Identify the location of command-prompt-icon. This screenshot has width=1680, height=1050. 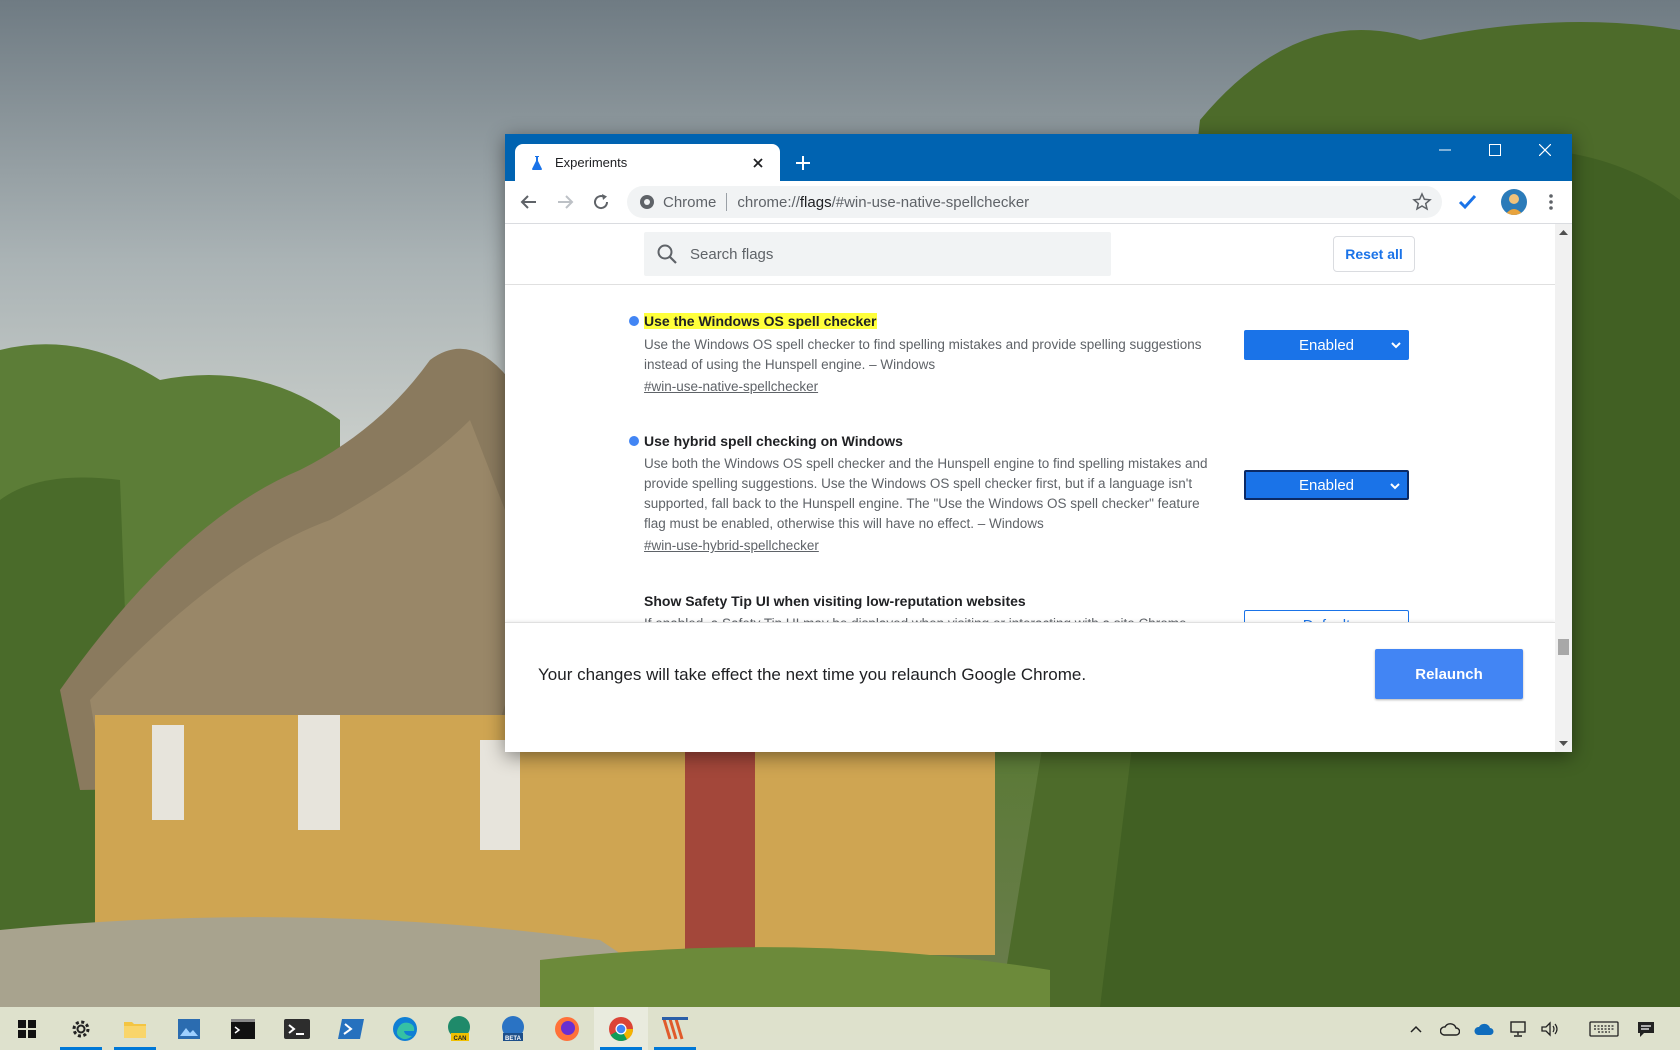
(243, 1028).